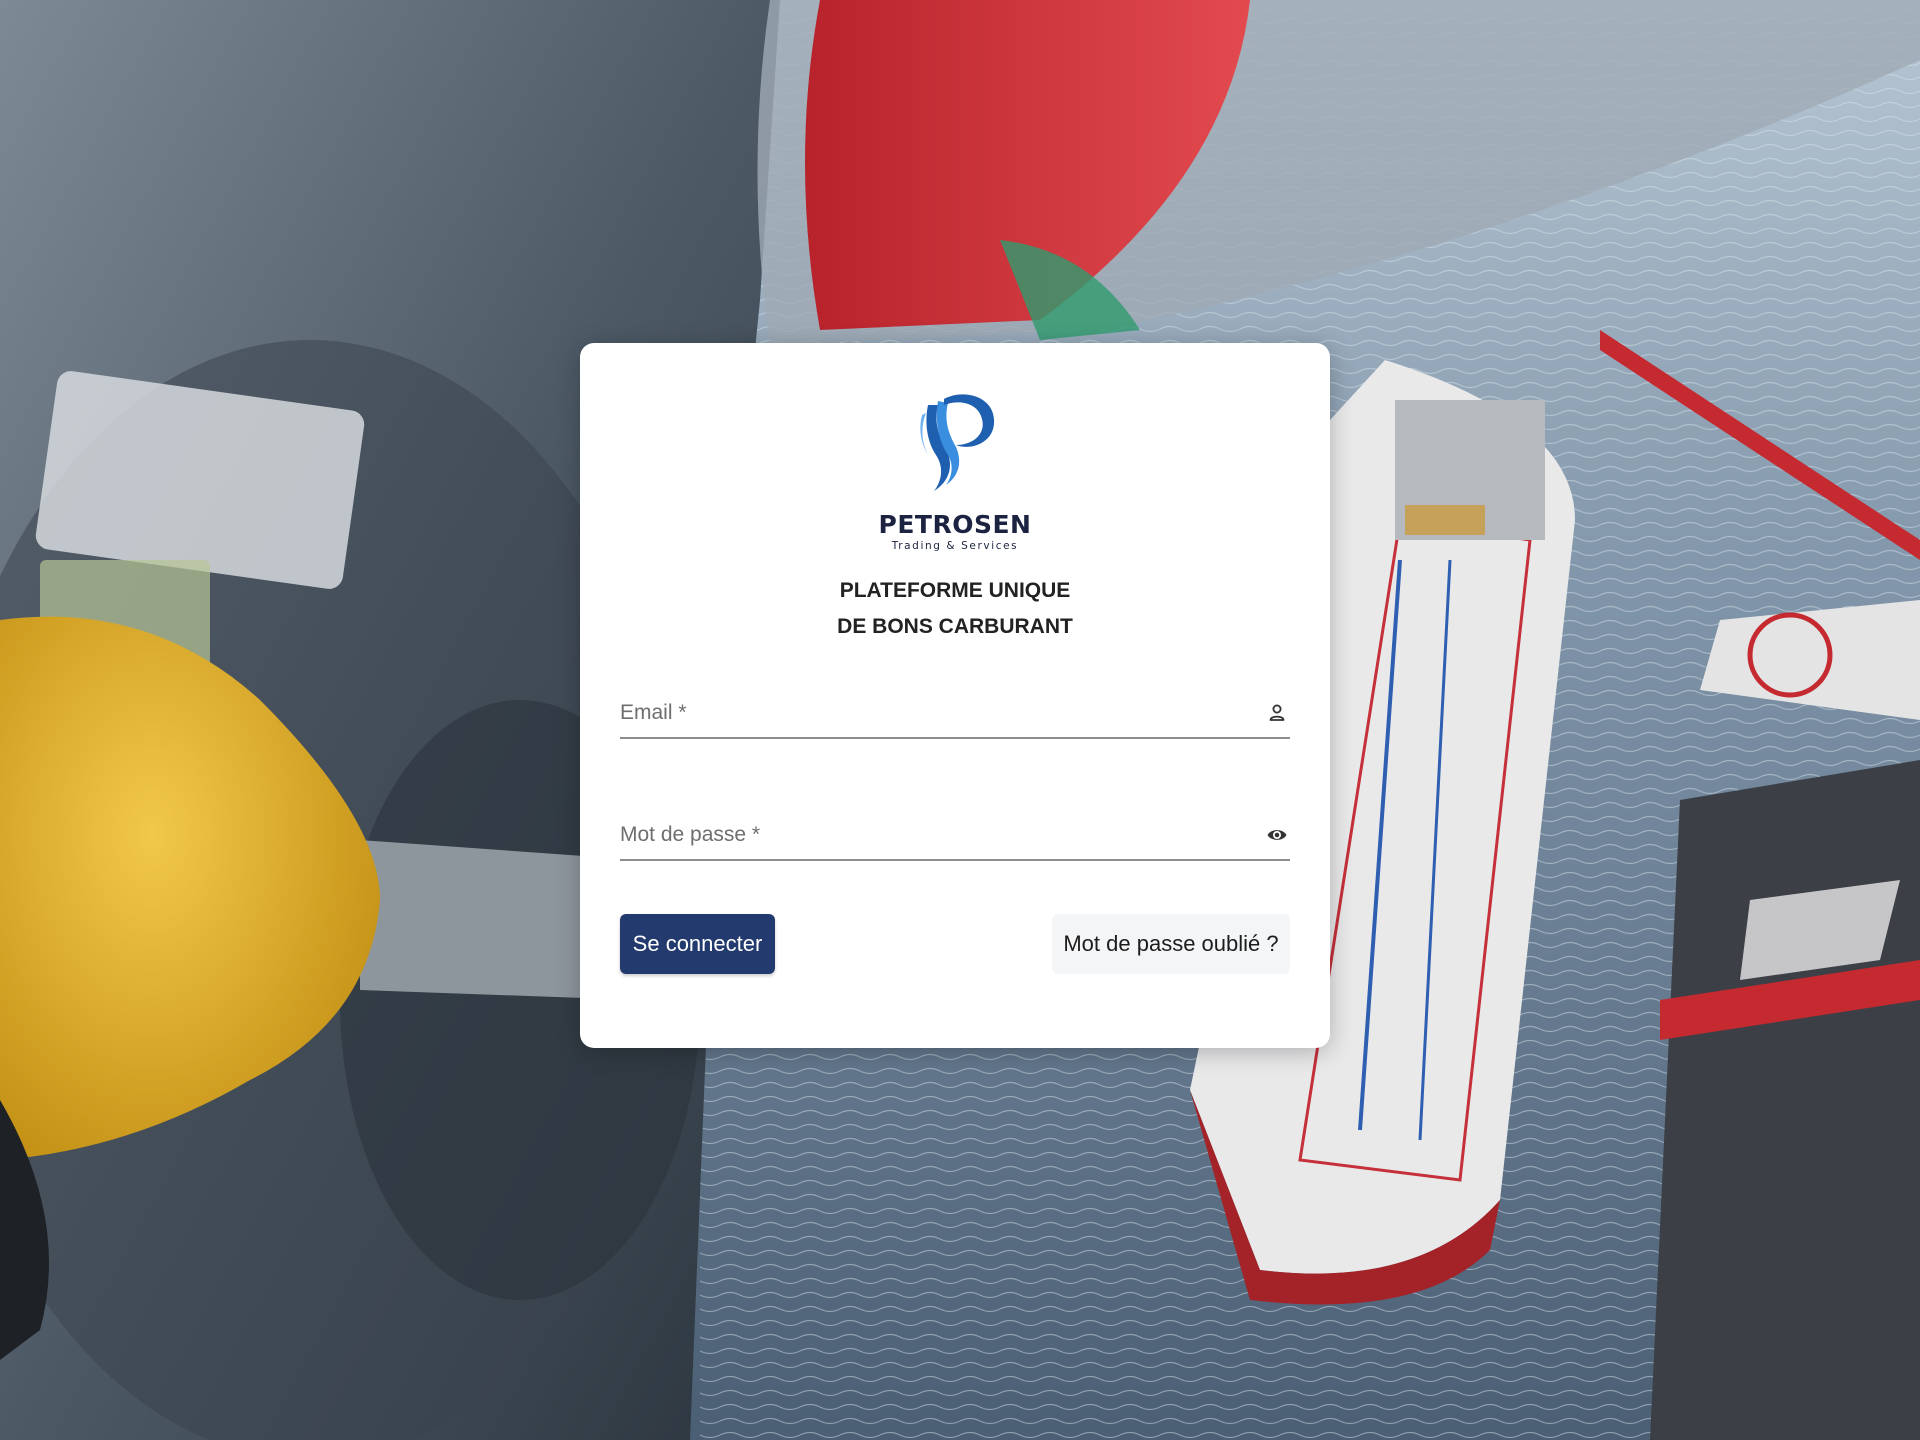 The width and height of the screenshot is (1920, 1440). Describe the element at coordinates (955, 626) in the screenshot. I see `title-line-2: DE BONS CARBURANT` at that location.